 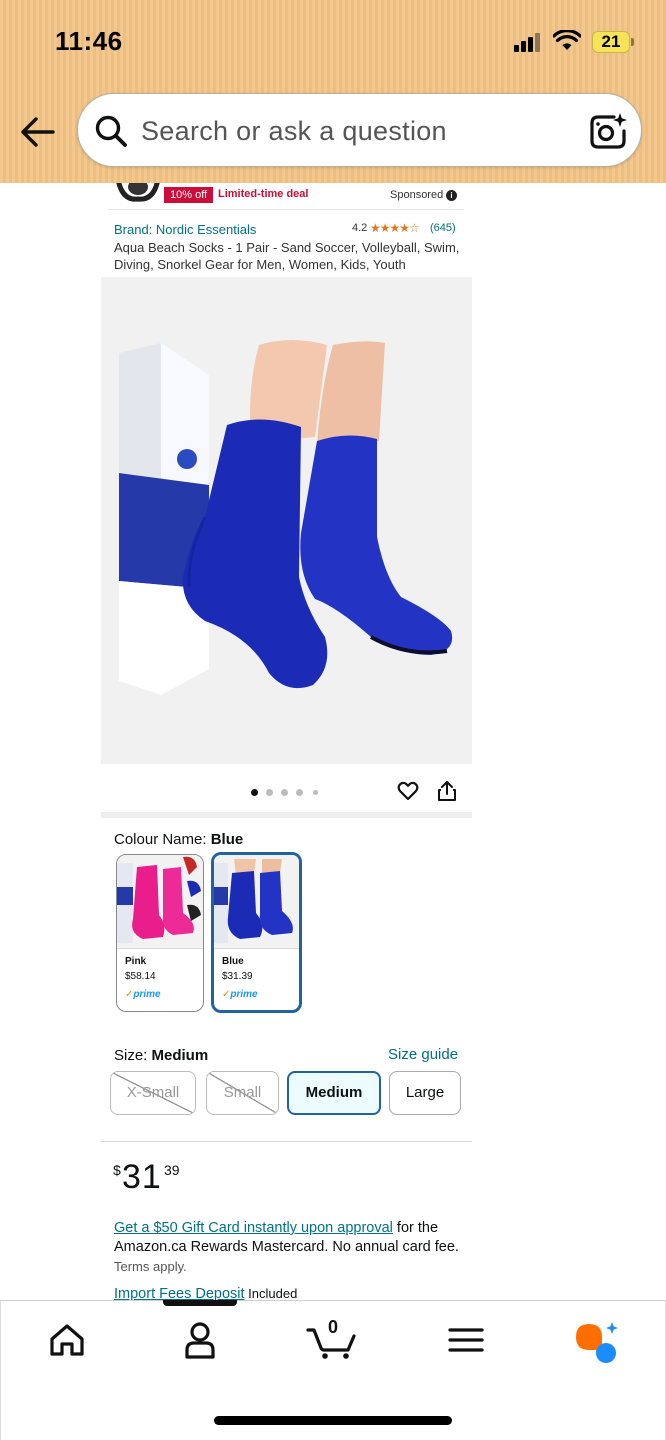 I want to click on home-icon, so click(x=67, y=1340).